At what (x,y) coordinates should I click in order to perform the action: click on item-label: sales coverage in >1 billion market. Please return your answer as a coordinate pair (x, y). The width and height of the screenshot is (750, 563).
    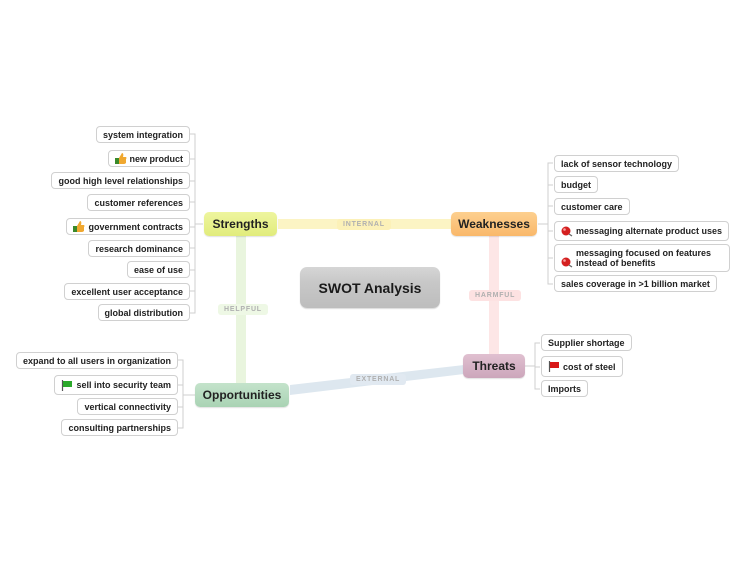
    Looking at the image, I should click on (635, 283).